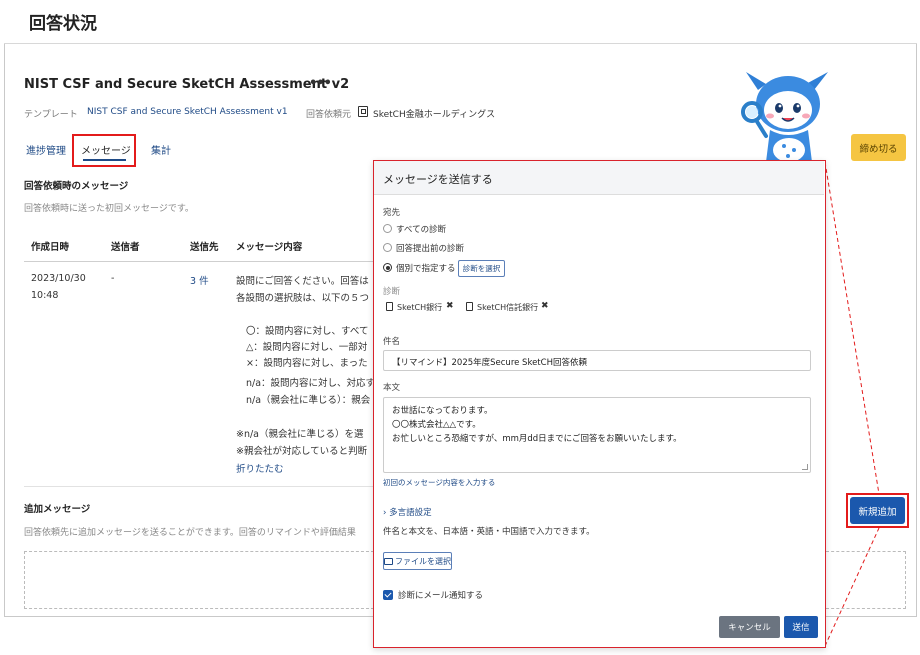 The width and height of the screenshot is (920, 655). Describe the element at coordinates (786, 116) in the screenshot. I see `mascot-illustration` at that location.